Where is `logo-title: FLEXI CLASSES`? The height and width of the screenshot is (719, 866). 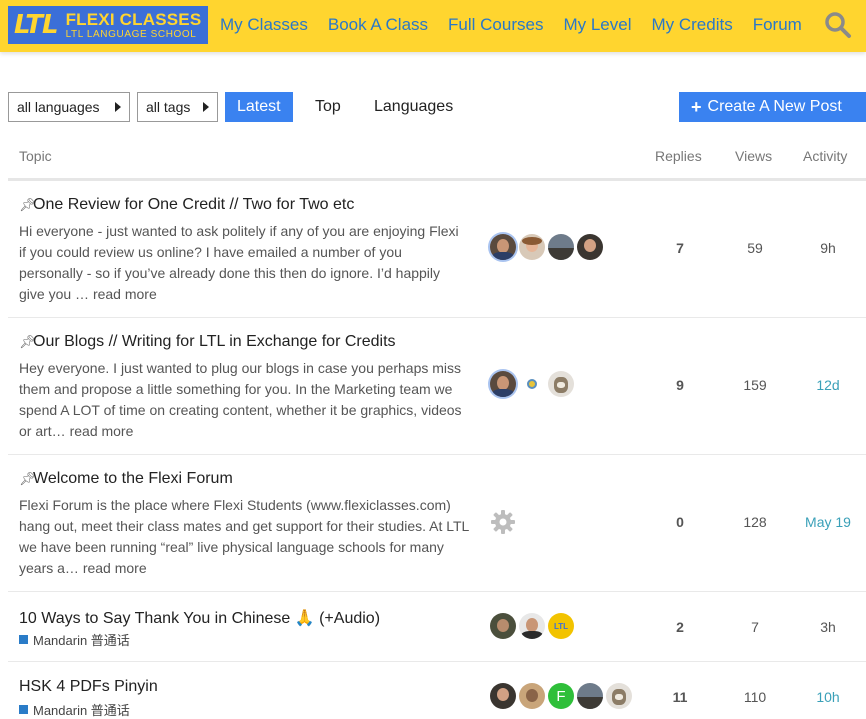 logo-title: FLEXI CLASSES is located at coordinates (133, 19).